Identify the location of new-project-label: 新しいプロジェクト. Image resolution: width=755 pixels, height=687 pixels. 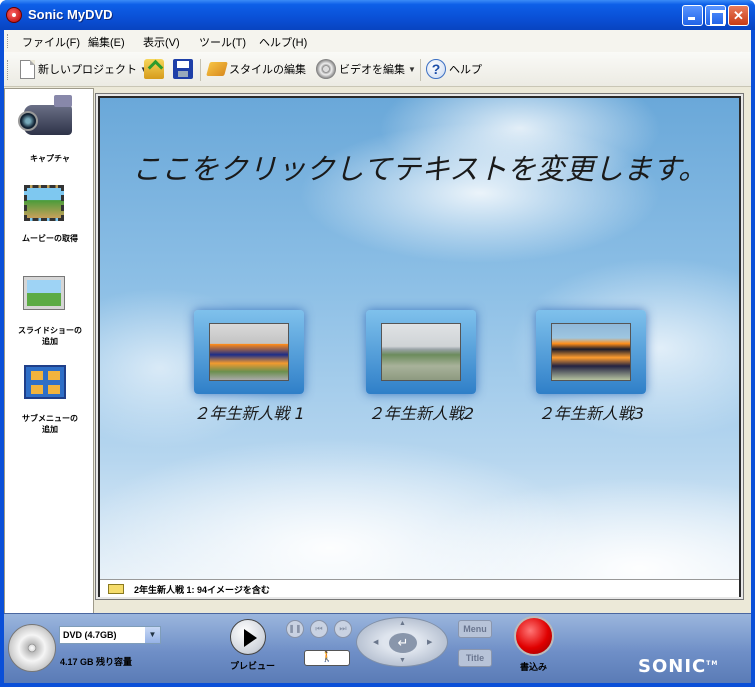
(87, 70).